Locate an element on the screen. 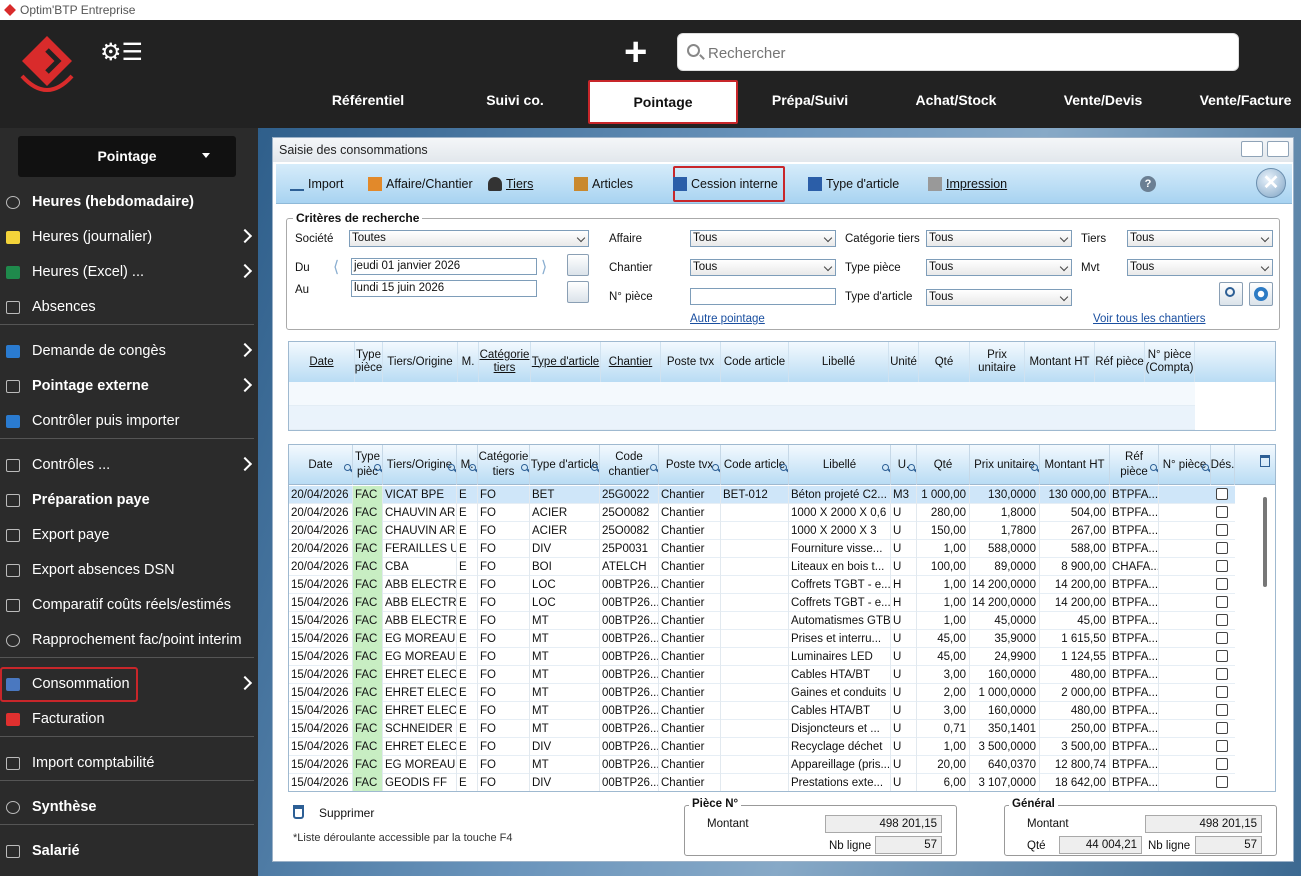 This screenshot has height=876, width=1301. search-button is located at coordinates (1231, 294).